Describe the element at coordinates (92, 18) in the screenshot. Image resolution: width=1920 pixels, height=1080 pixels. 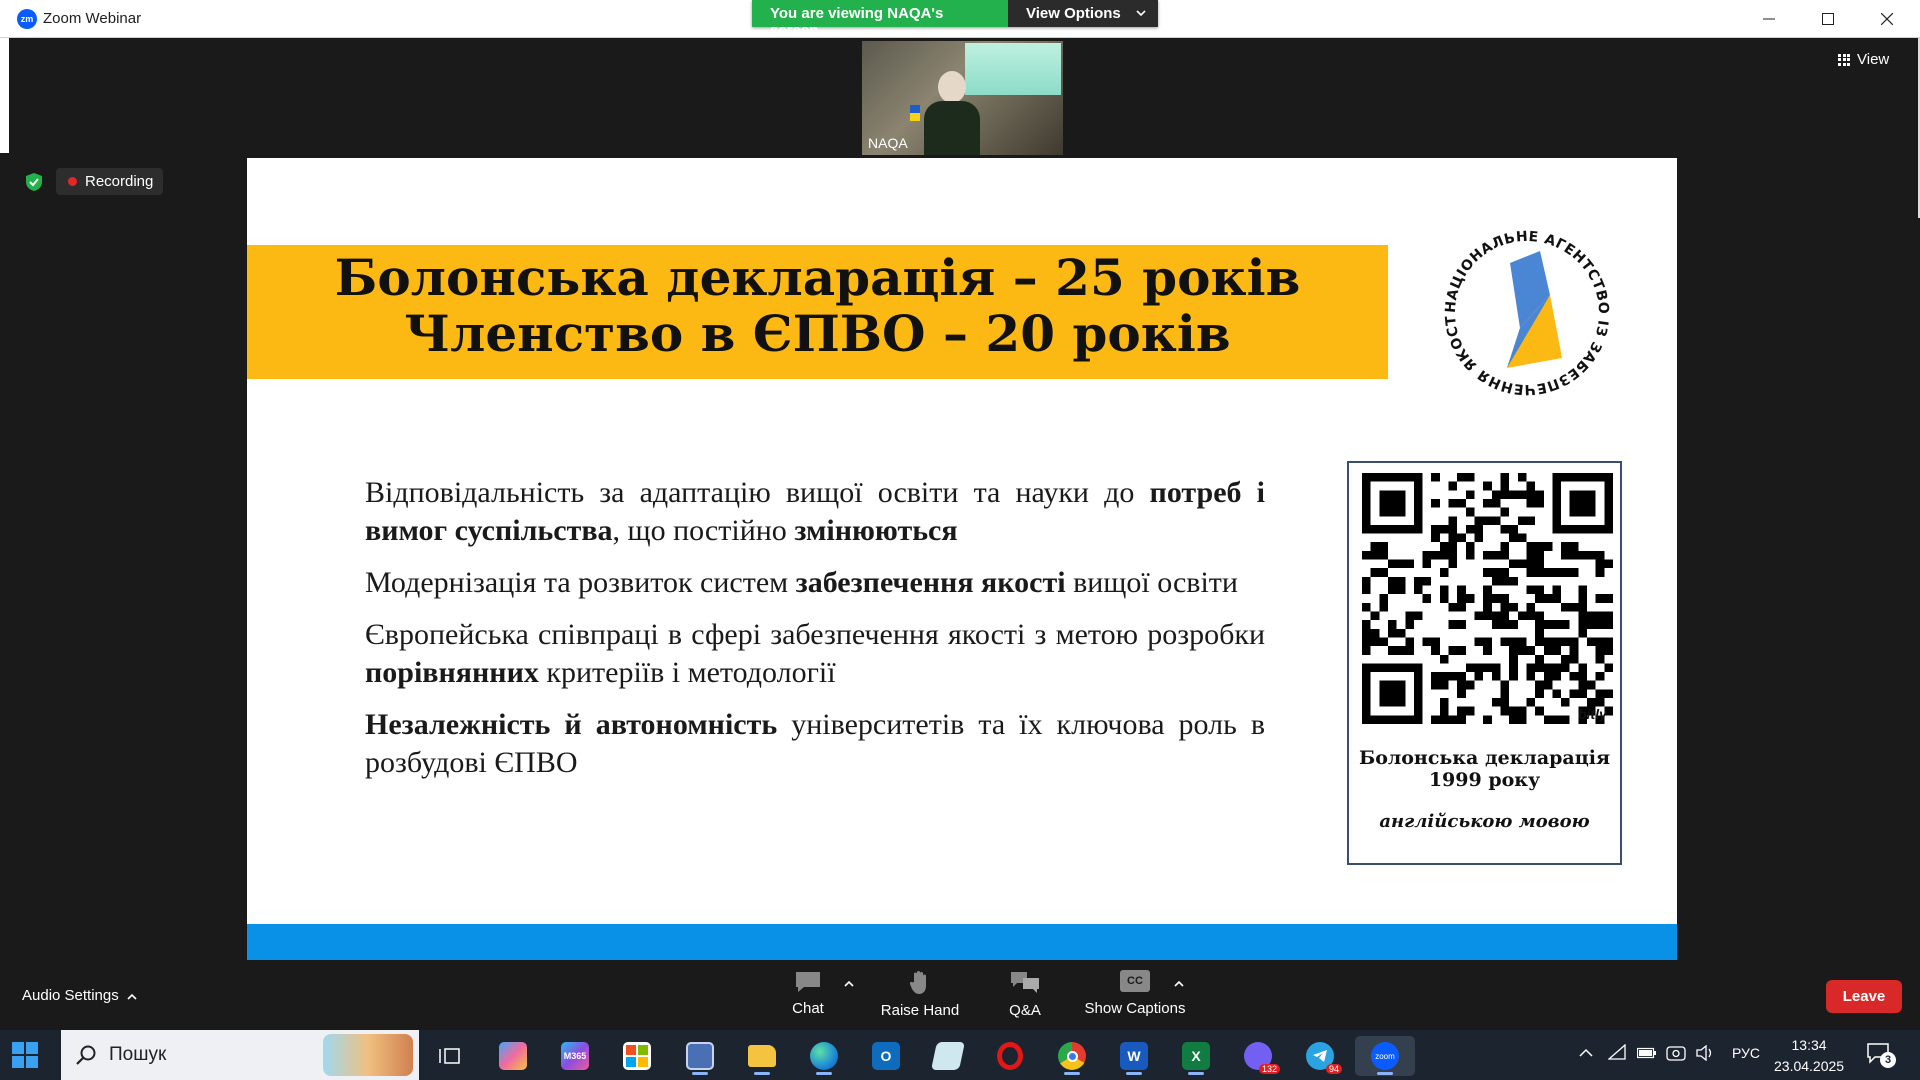
I see `window-title: Zoom Webinar` at that location.